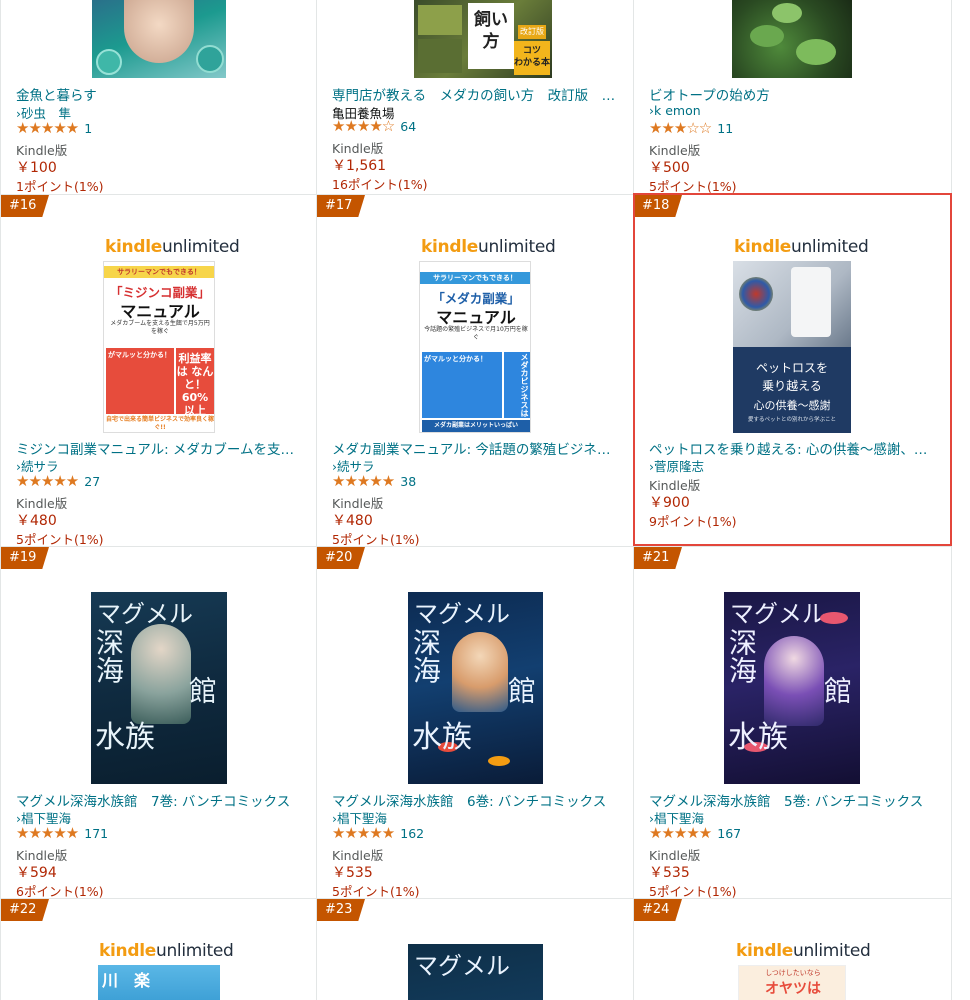 This screenshot has width=970, height=1000. What do you see at coordinates (669, 168) in the screenshot?
I see `price: ￥500` at bounding box center [669, 168].